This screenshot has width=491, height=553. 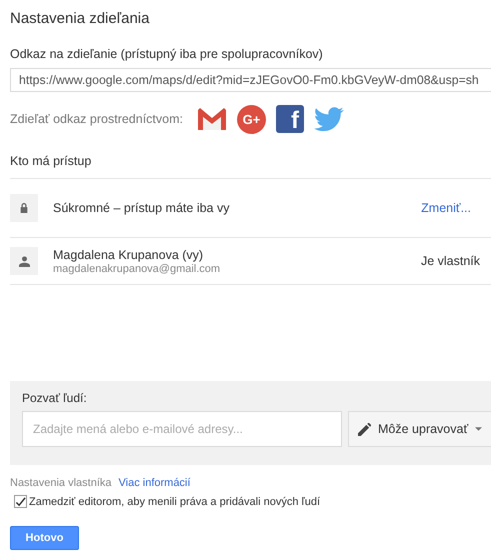 What do you see at coordinates (174, 502) in the screenshot?
I see `option-label: Zamedziť editorom, aby menili práva a pridávali nových ľudí` at bounding box center [174, 502].